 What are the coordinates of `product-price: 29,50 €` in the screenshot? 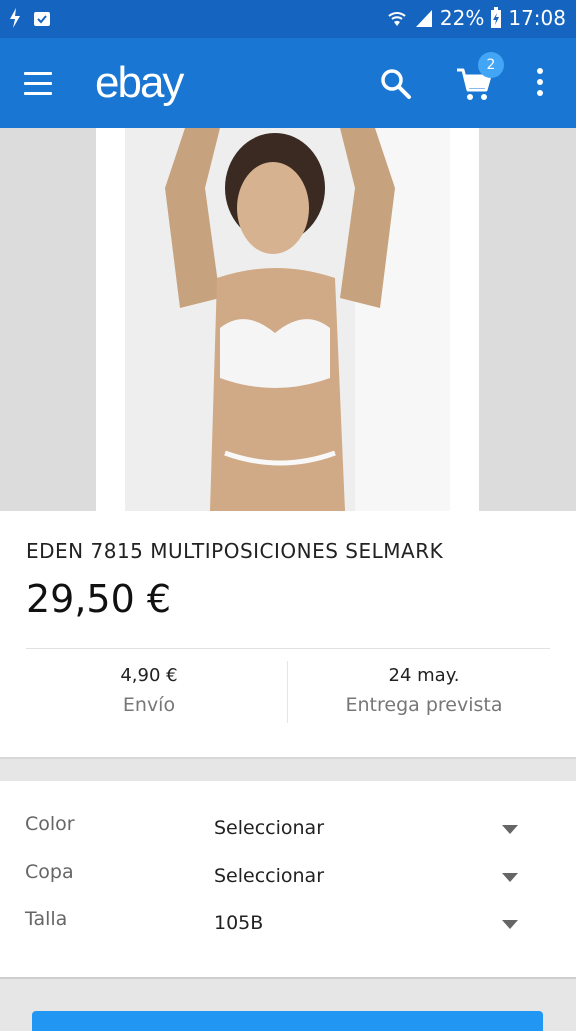 It's located at (99, 599).